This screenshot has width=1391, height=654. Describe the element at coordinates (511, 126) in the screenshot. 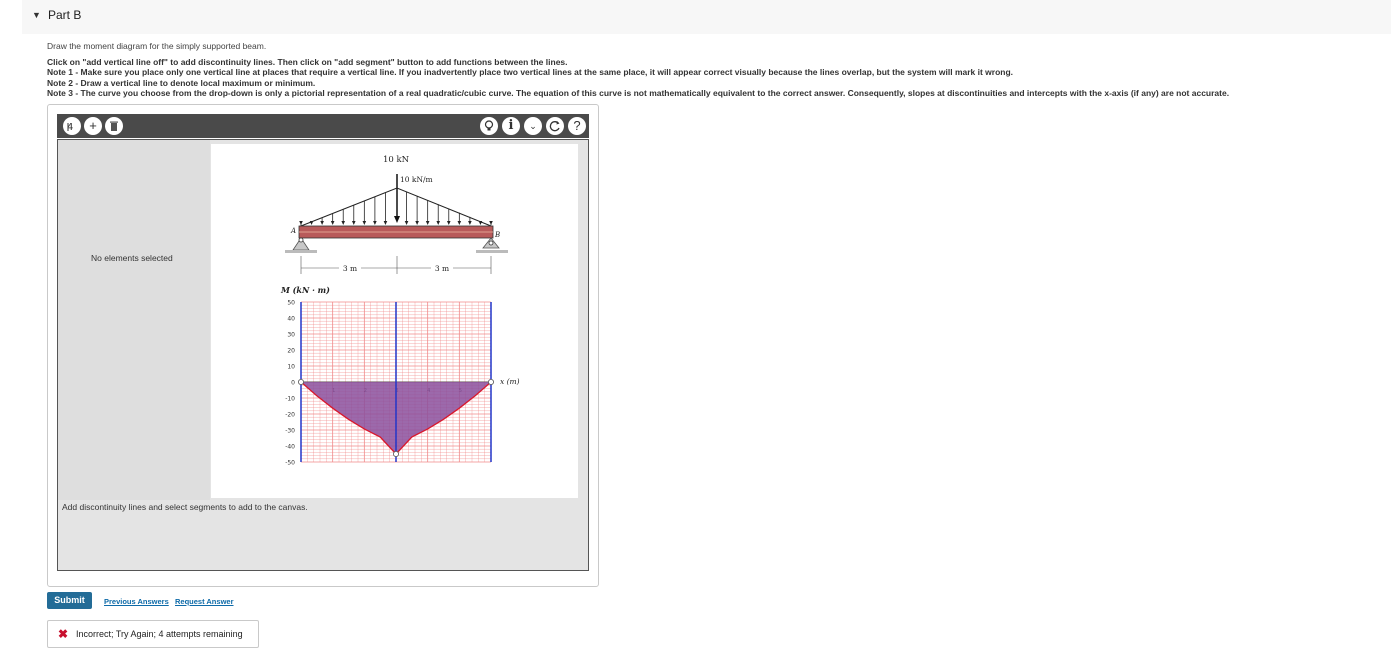

I see `info-icon: i` at that location.